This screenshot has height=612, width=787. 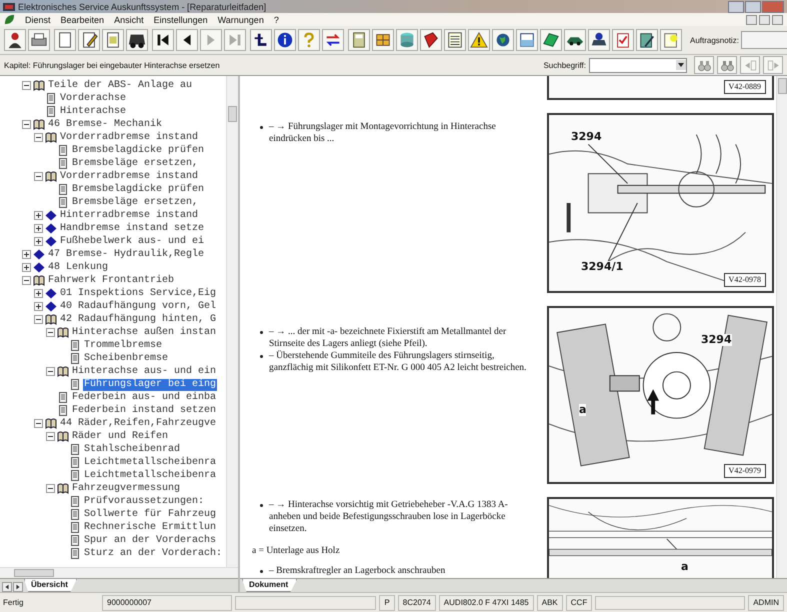 What do you see at coordinates (144, 372) in the screenshot?
I see `tree-item: Hinterachse aus- und ein` at bounding box center [144, 372].